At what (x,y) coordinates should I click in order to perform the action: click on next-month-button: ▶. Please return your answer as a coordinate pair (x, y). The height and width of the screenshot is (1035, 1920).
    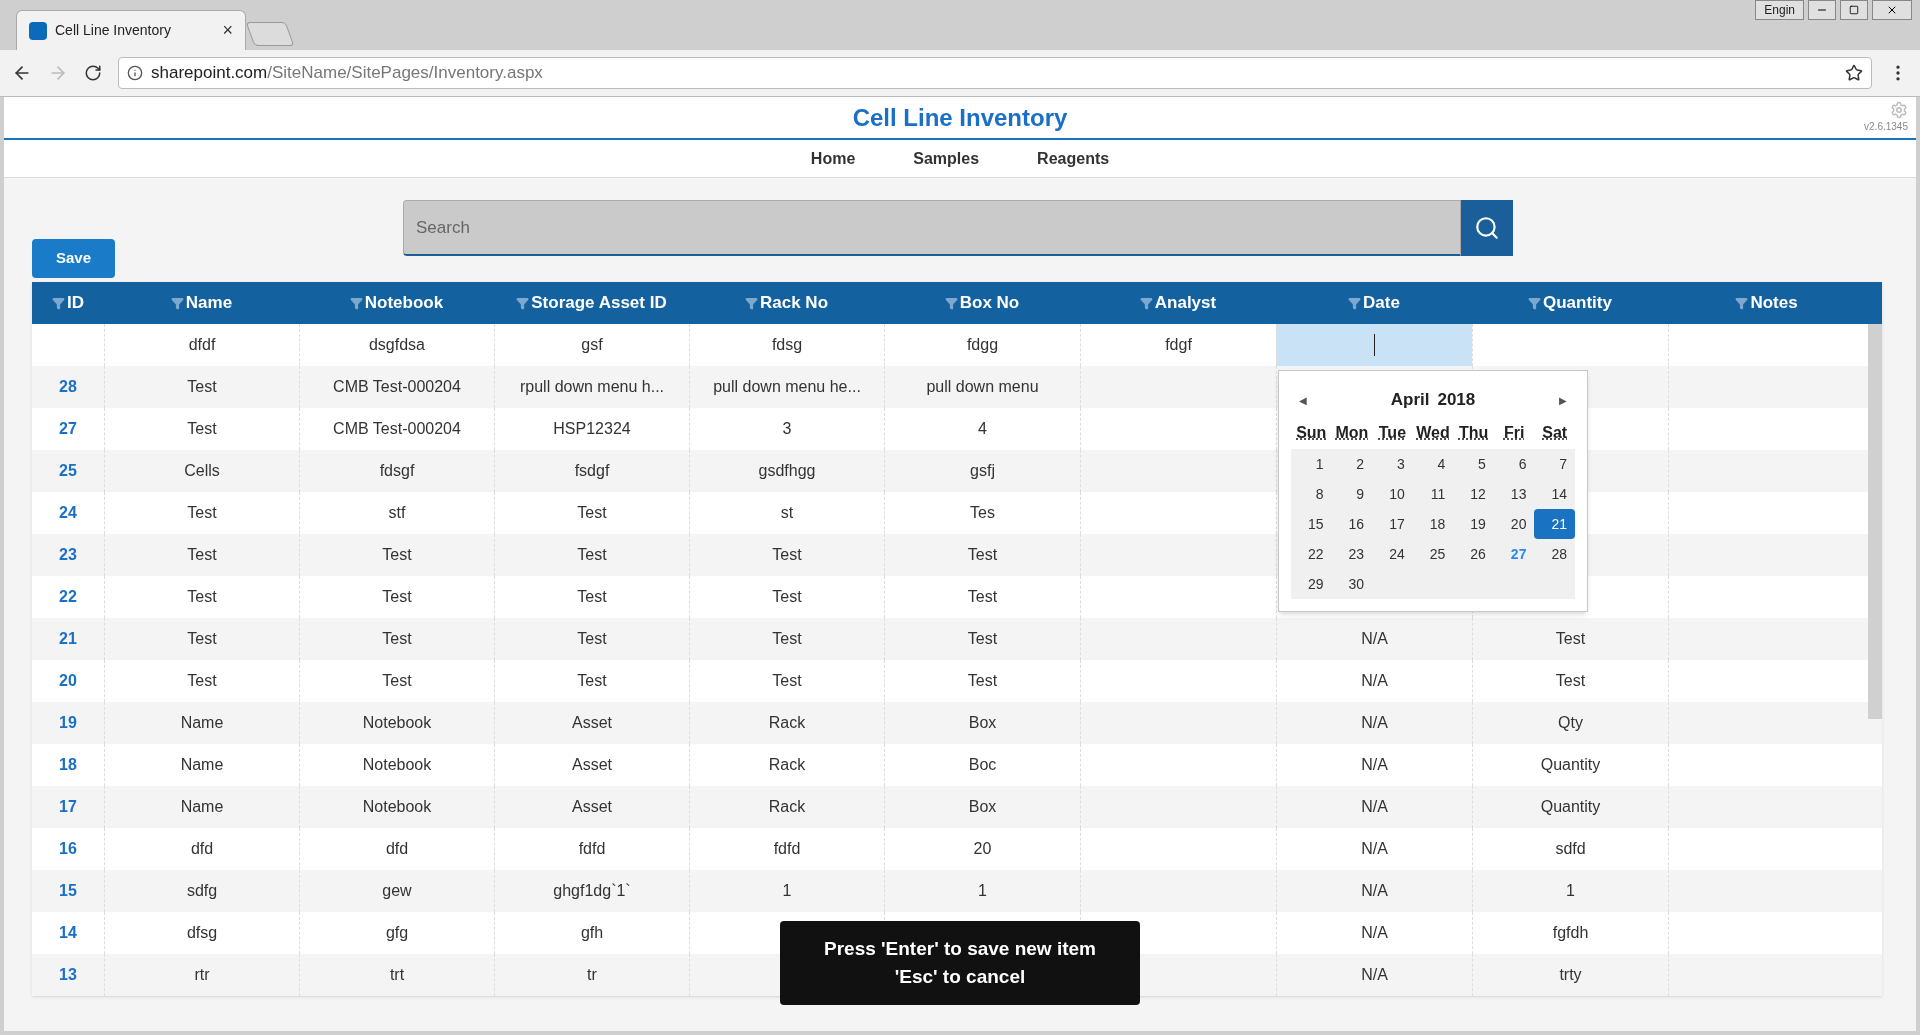
    Looking at the image, I should click on (1563, 400).